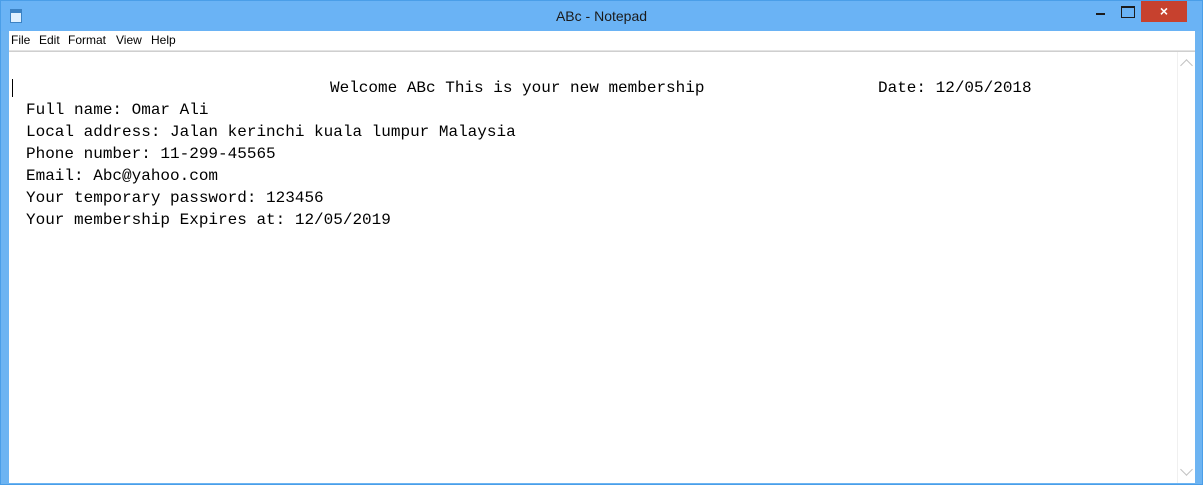 The width and height of the screenshot is (1203, 485). Describe the element at coordinates (129, 40) in the screenshot. I see `menu-view: View` at that location.